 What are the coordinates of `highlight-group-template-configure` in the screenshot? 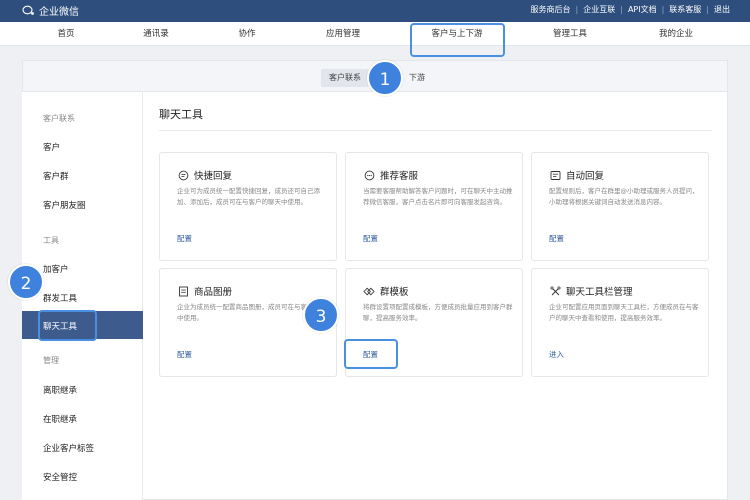 It's located at (371, 354).